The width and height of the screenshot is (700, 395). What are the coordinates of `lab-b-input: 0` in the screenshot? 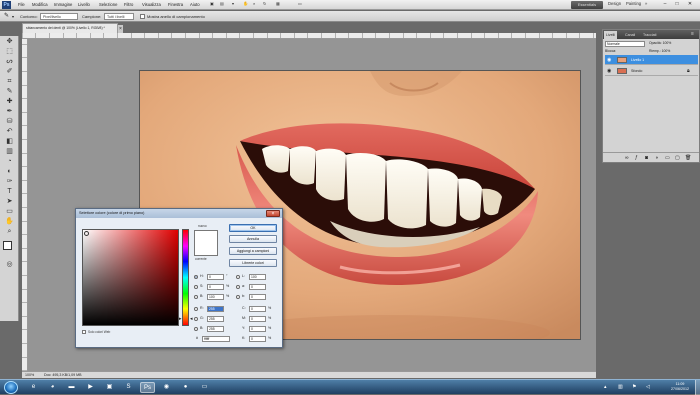 It's located at (257, 296).